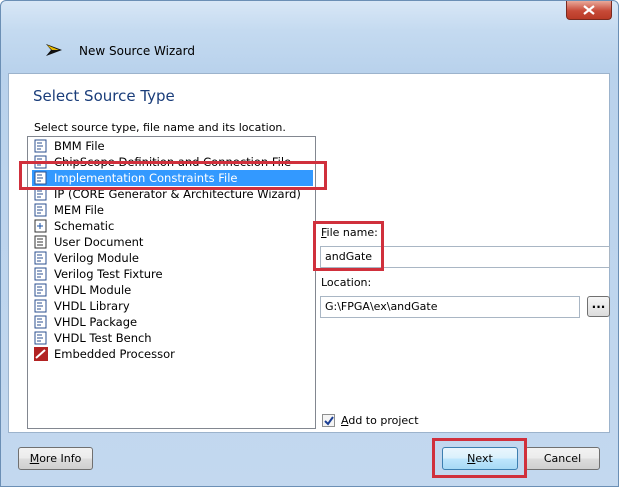 Image resolution: width=619 pixels, height=487 pixels. I want to click on list-item-label: User Document, so click(99, 242).